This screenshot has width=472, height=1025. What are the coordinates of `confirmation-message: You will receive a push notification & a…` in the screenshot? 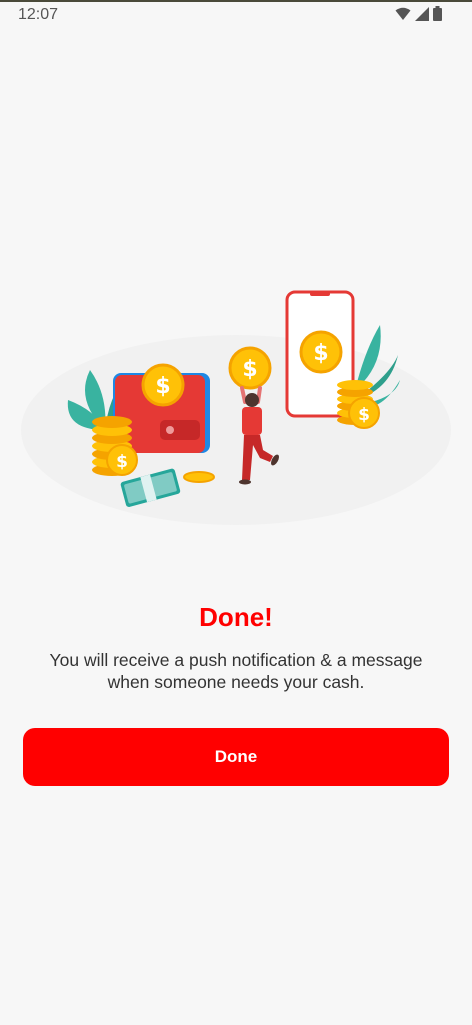 It's located at (236, 671).